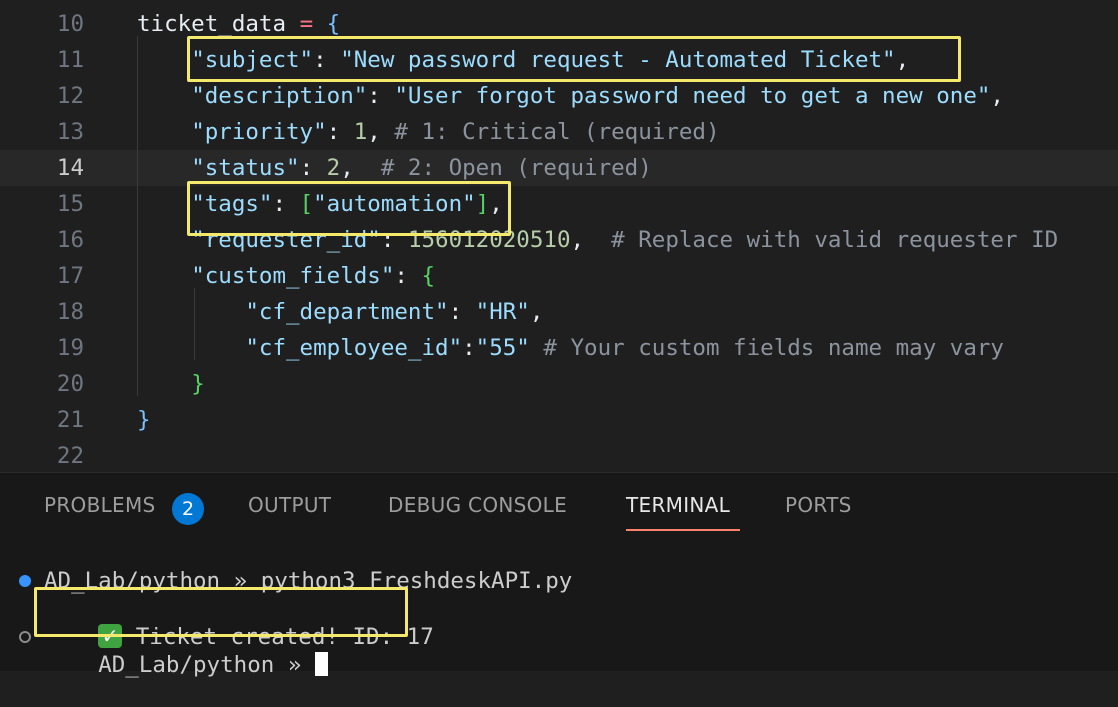  Describe the element at coordinates (333, 168) in the screenshot. I see `code-token: 2` at that location.